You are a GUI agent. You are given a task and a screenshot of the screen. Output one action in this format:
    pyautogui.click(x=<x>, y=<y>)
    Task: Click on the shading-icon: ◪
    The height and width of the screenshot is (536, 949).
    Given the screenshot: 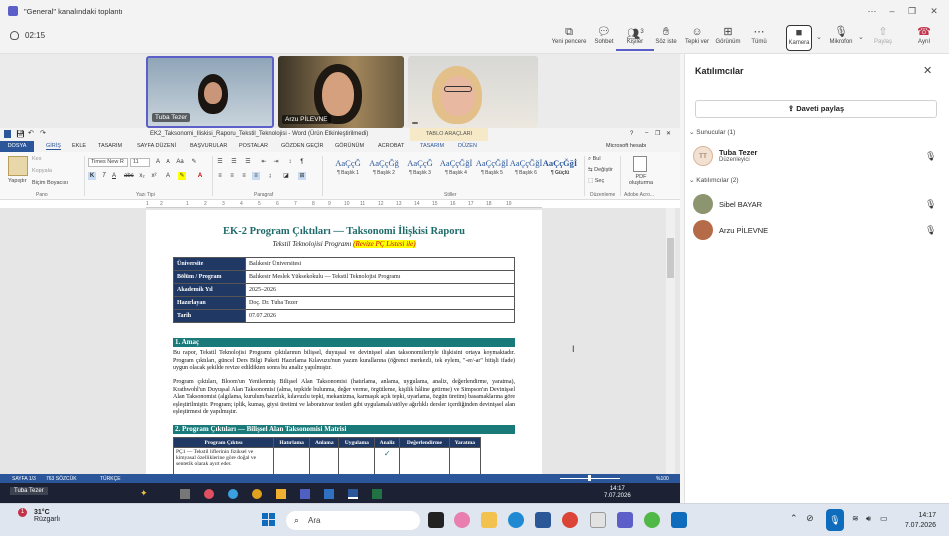 What is the action you would take?
    pyautogui.click(x=286, y=176)
    